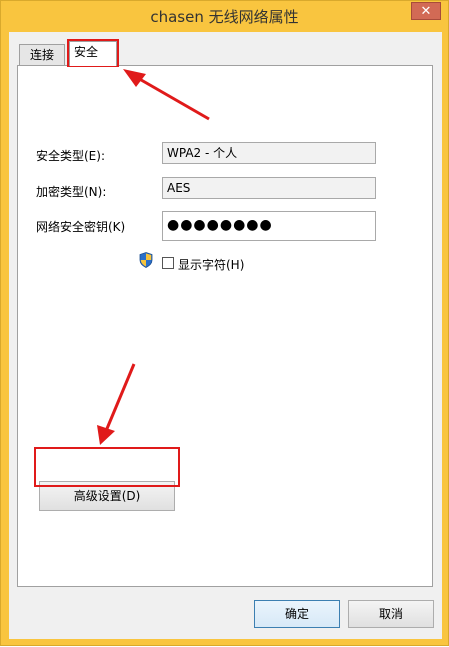 This screenshot has width=449, height=647. Describe the element at coordinates (391, 614) in the screenshot. I see `cancel-button: 取消` at that location.